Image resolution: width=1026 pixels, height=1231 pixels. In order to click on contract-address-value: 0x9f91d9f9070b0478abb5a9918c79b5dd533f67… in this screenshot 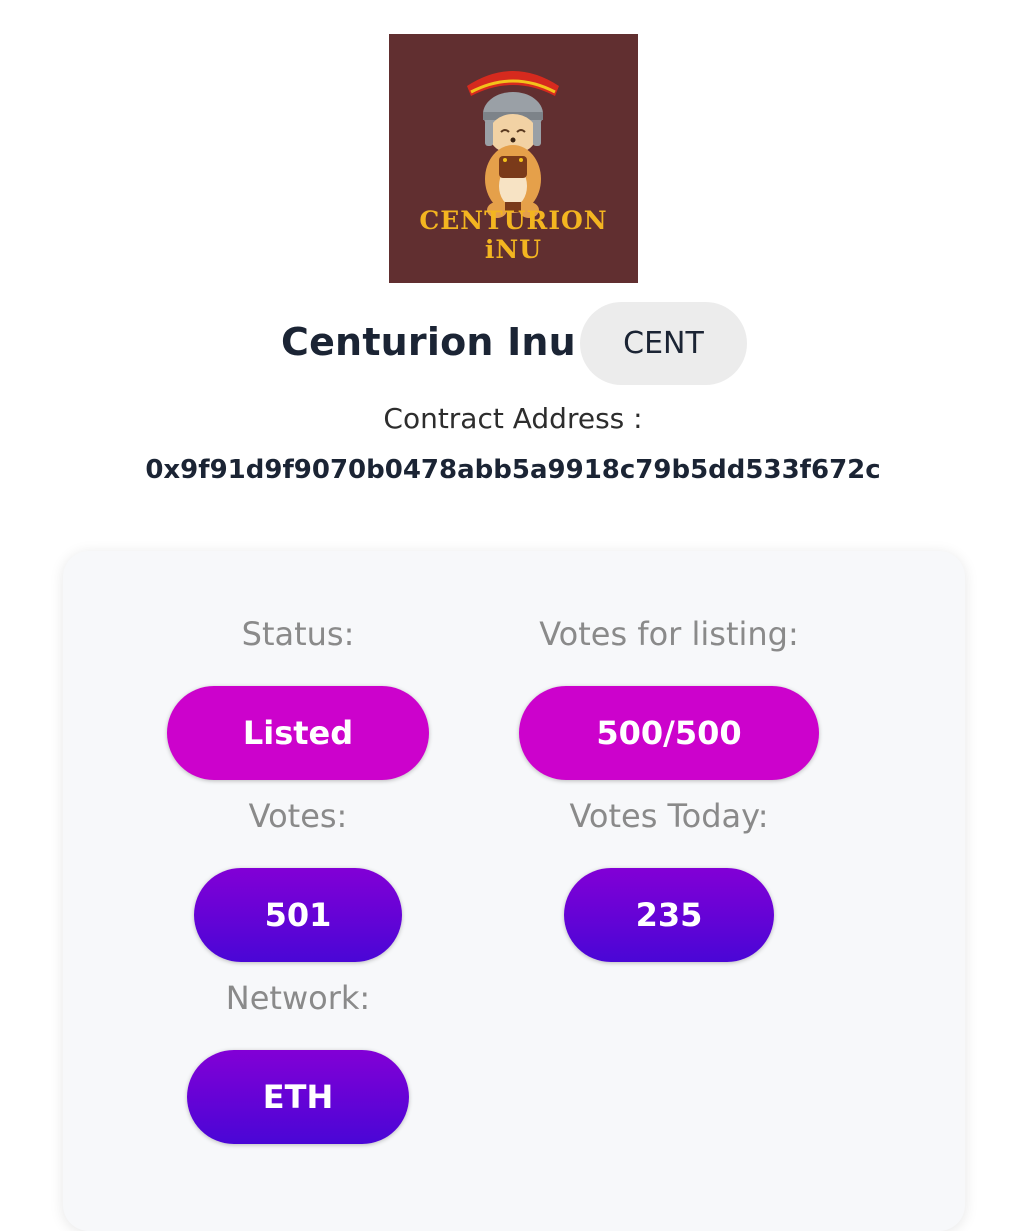, I will do `click(513, 470)`.